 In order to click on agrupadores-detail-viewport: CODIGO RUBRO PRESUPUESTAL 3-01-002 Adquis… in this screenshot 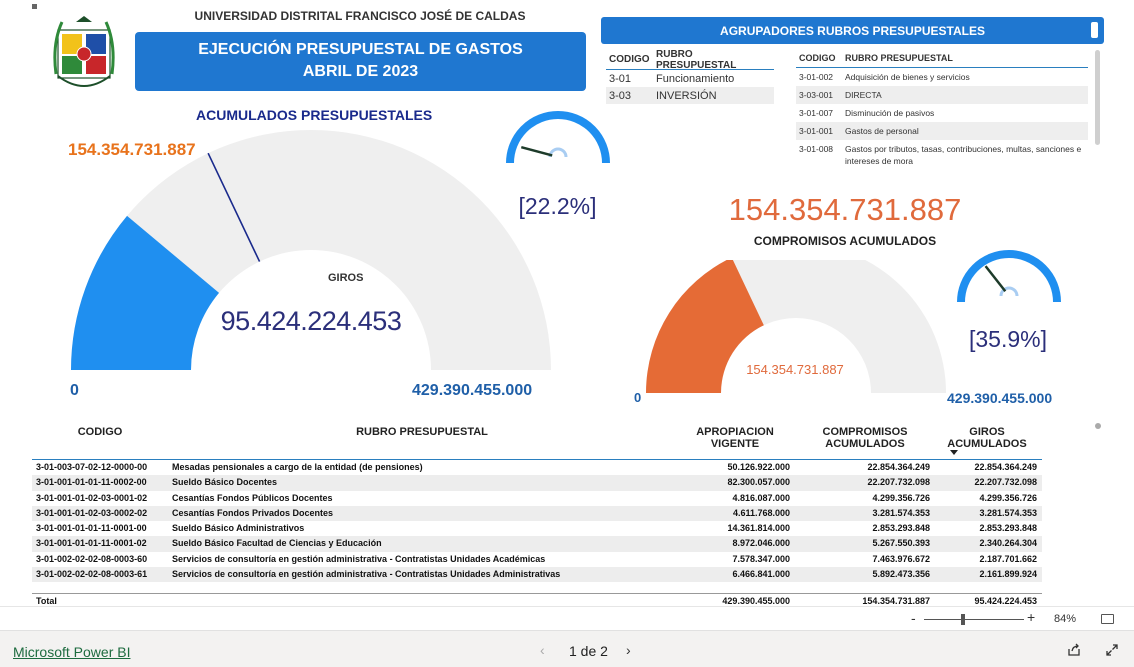, I will do `click(942, 108)`.